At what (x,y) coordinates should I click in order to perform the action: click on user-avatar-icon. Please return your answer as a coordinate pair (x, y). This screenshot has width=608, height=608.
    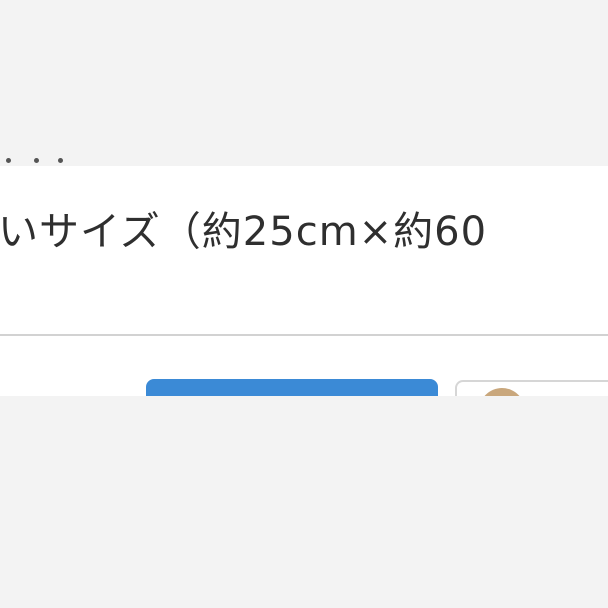
    Looking at the image, I should click on (502, 392).